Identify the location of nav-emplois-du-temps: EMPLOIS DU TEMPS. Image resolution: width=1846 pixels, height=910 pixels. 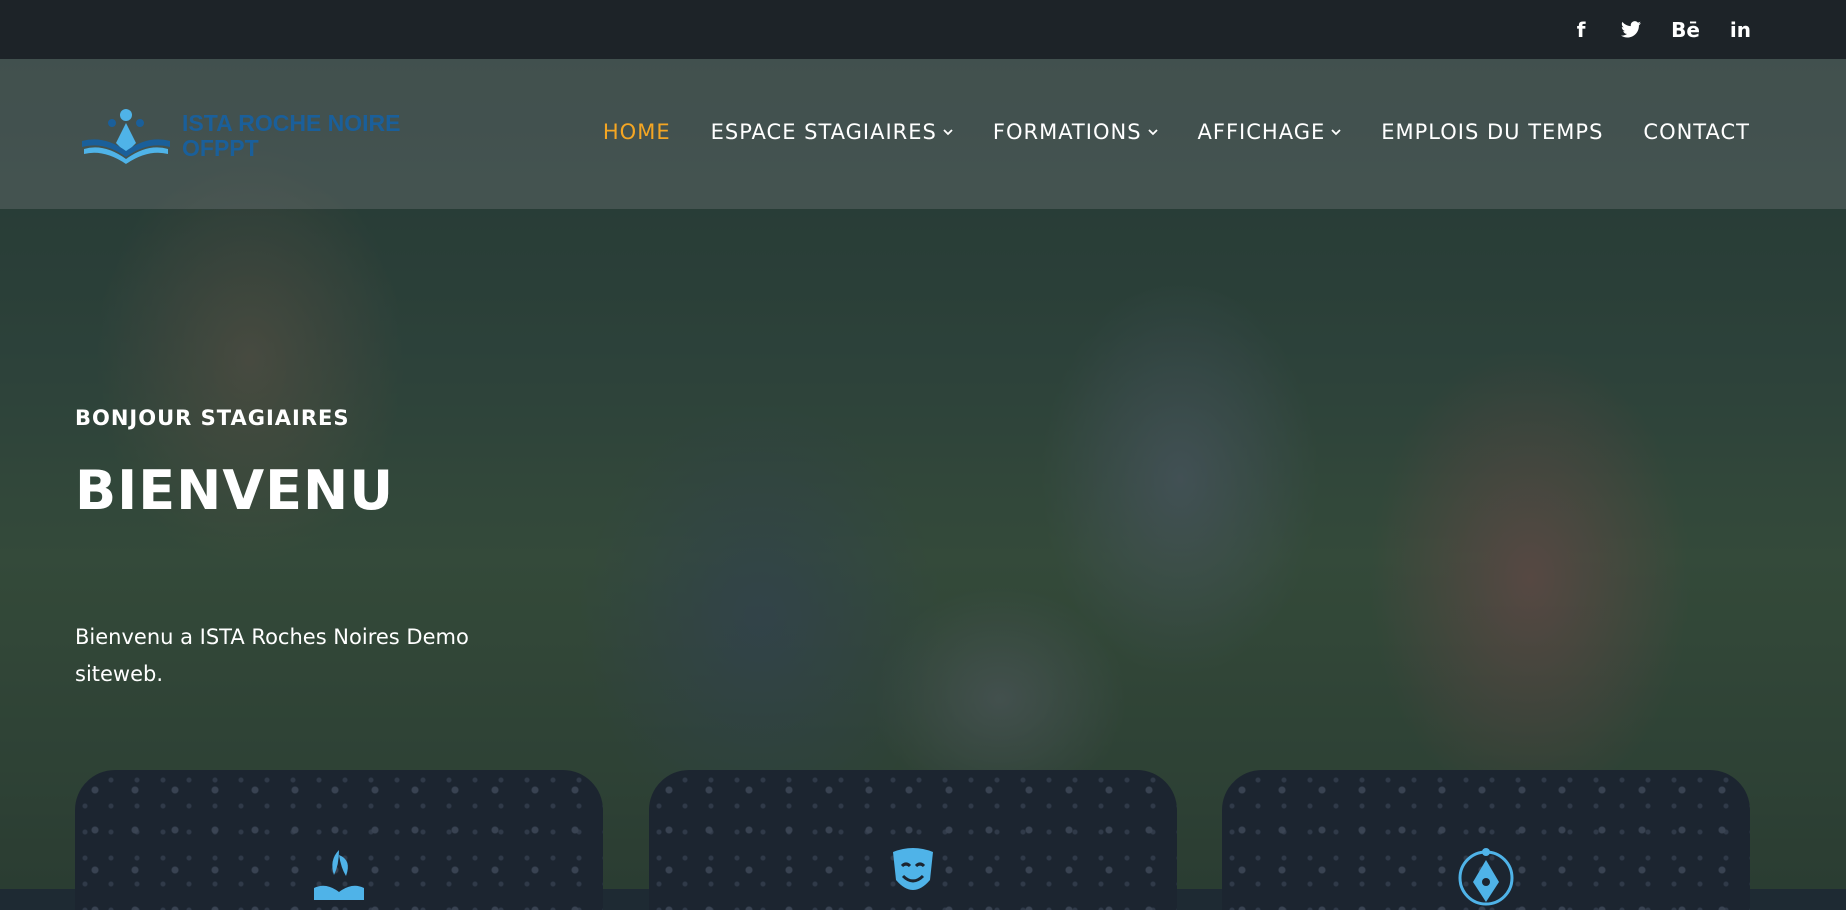
(1492, 132).